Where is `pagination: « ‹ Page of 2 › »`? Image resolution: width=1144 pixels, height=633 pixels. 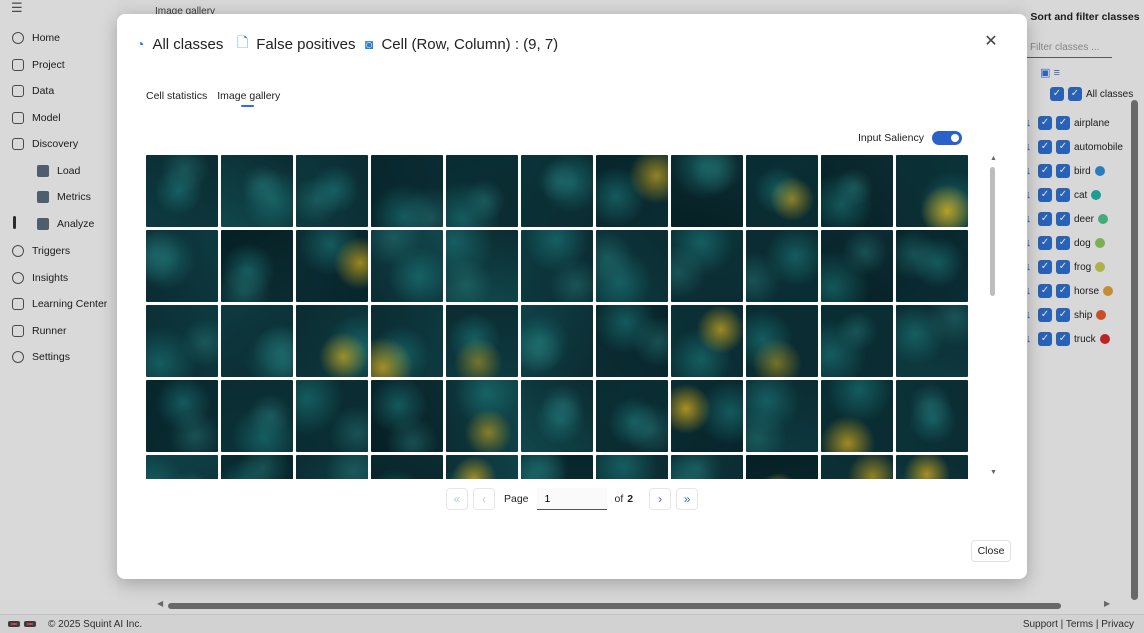 pagination: « ‹ Page of 2 › » is located at coordinates (574, 499).